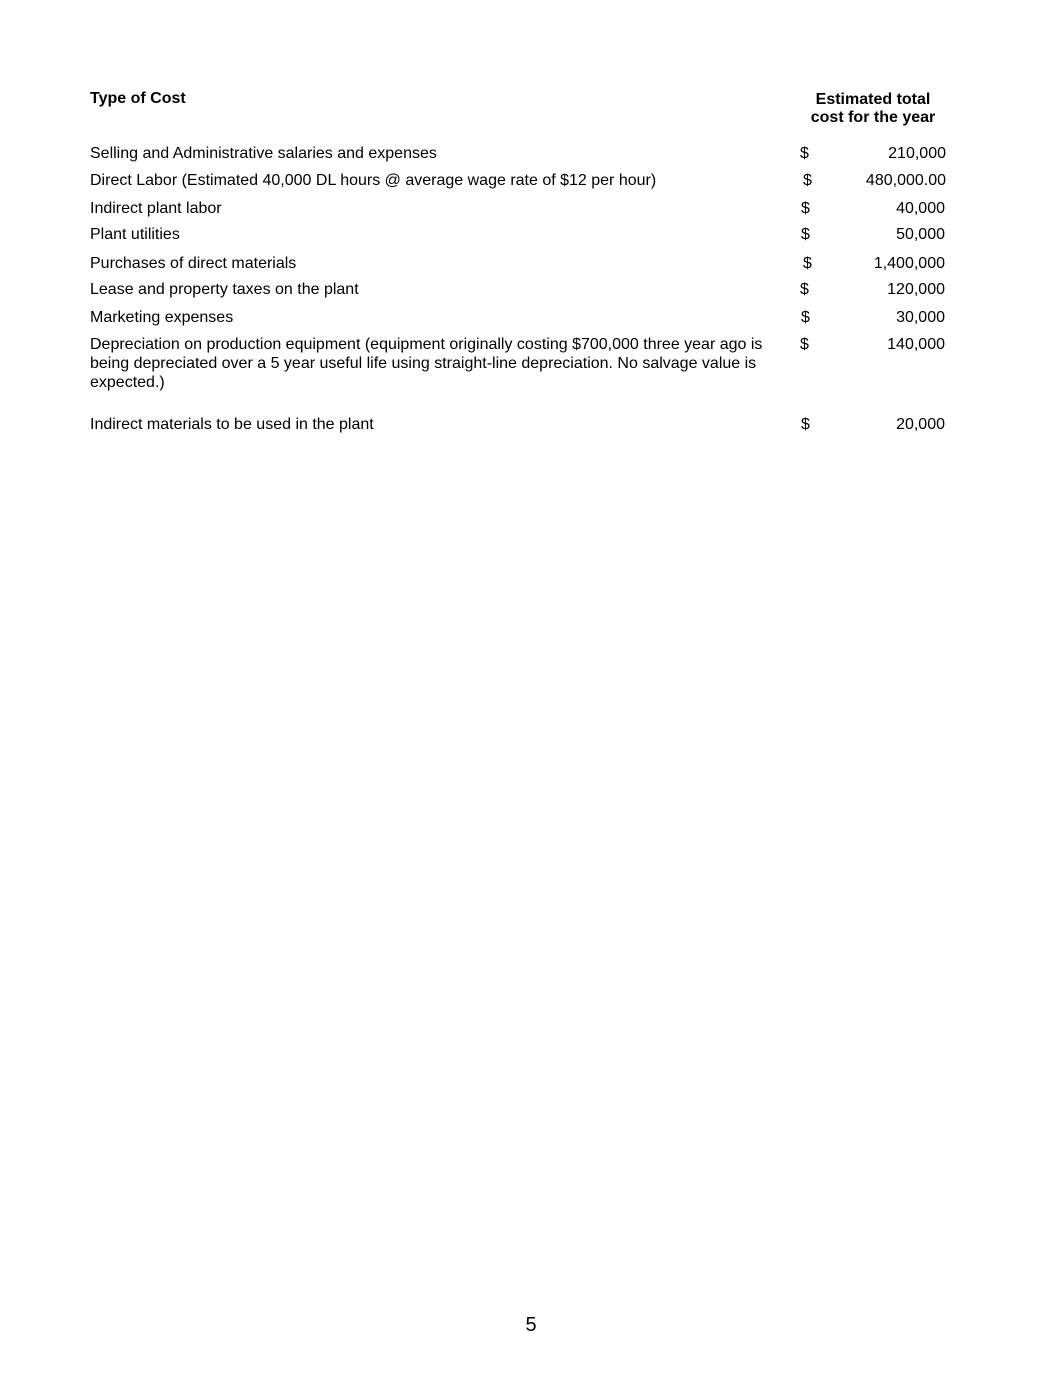  I want to click on cost-amount: 210,000, so click(917, 153).